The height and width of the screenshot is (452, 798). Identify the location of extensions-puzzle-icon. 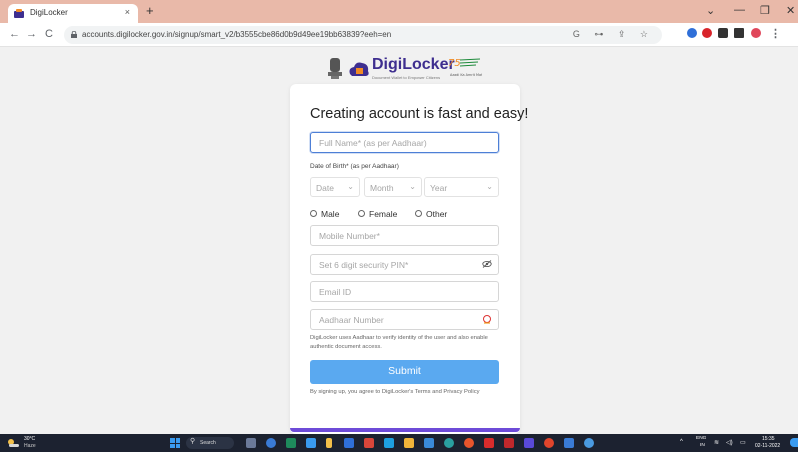
(723, 33).